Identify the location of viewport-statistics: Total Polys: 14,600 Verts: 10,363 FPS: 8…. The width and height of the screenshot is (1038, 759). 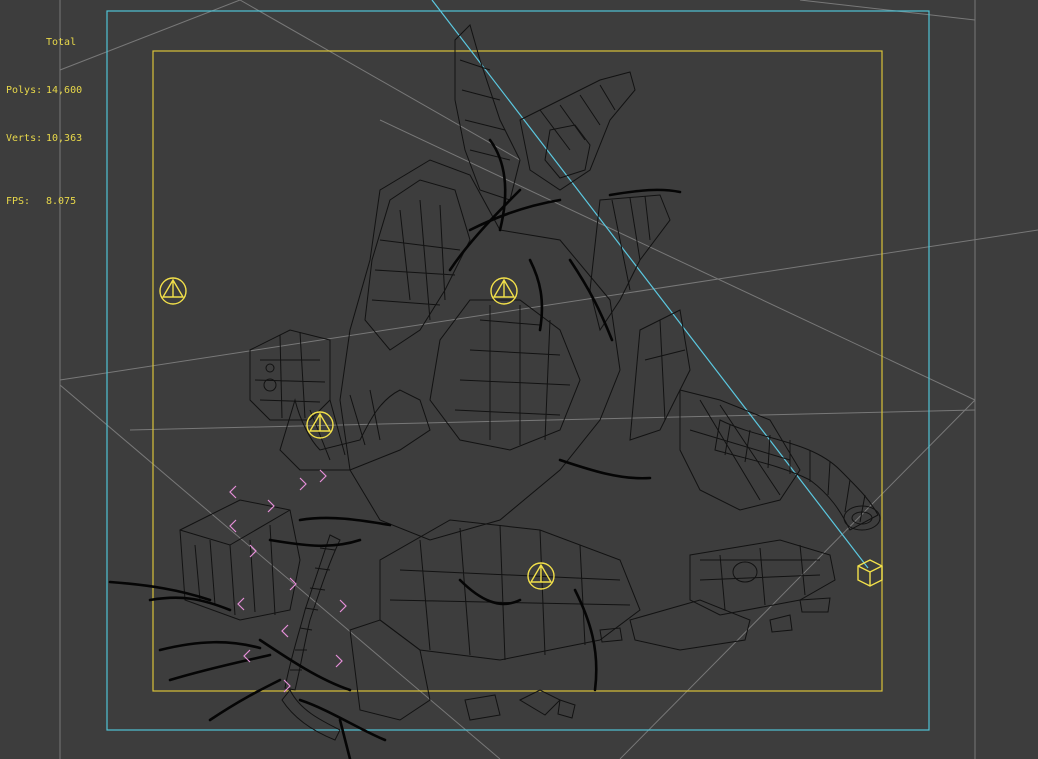
(44, 122).